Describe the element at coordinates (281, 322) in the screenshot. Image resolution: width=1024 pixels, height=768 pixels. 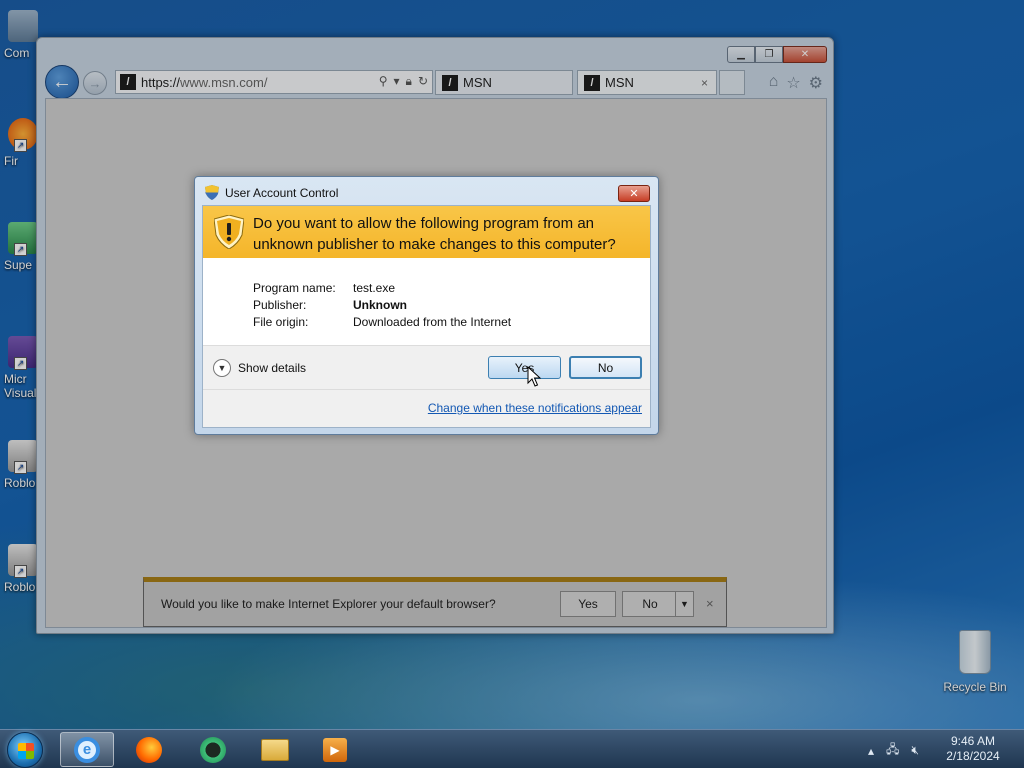
I see `detail-key: File origin:` at that location.